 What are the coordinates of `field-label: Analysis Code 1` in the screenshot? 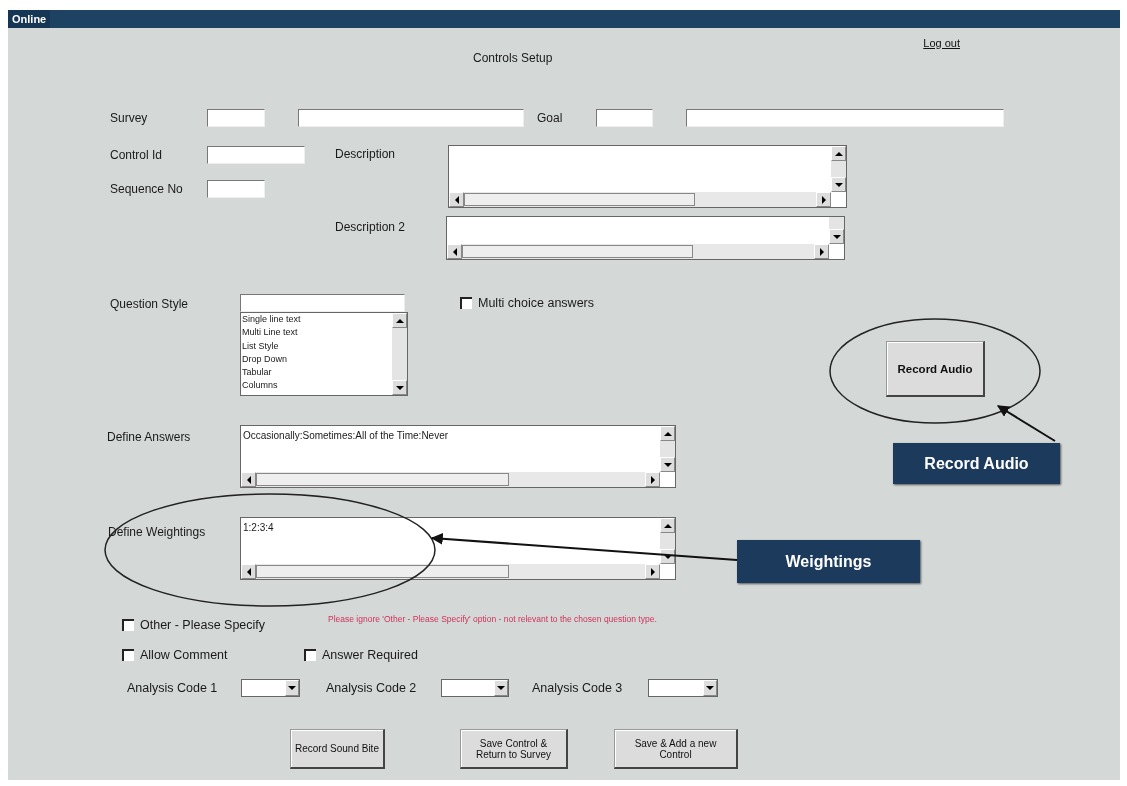 It's located at (173, 688).